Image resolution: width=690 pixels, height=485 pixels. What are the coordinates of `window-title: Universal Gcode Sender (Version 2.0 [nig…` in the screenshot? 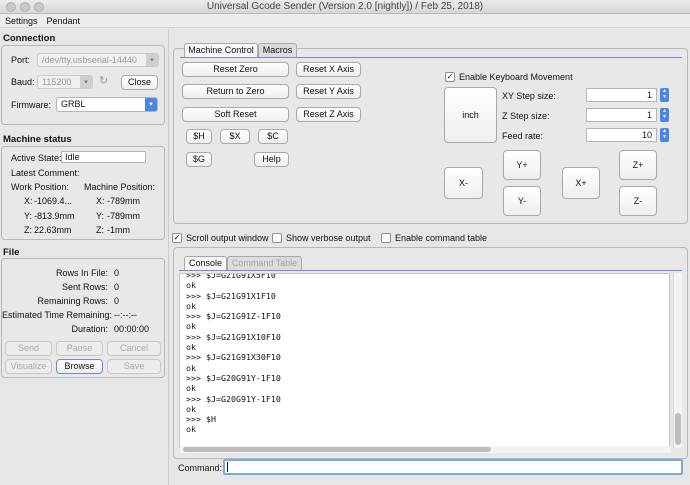 It's located at (345, 6).